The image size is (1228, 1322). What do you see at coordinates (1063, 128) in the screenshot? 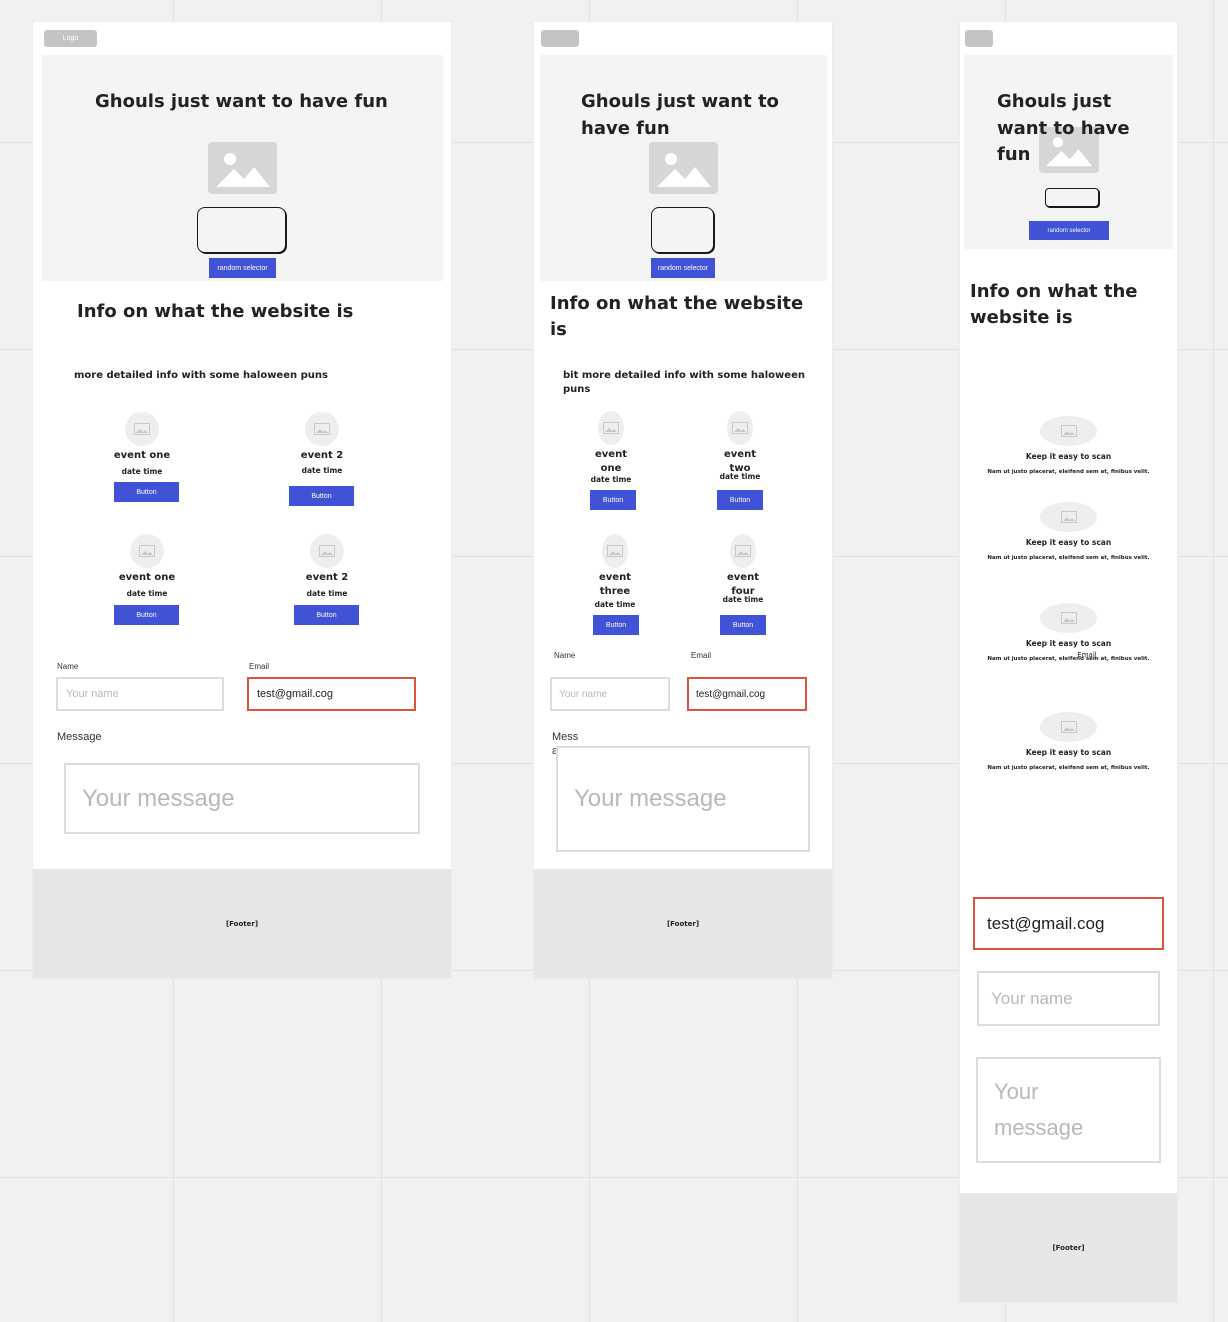
I see `hero-title-line-2: want to have` at bounding box center [1063, 128].